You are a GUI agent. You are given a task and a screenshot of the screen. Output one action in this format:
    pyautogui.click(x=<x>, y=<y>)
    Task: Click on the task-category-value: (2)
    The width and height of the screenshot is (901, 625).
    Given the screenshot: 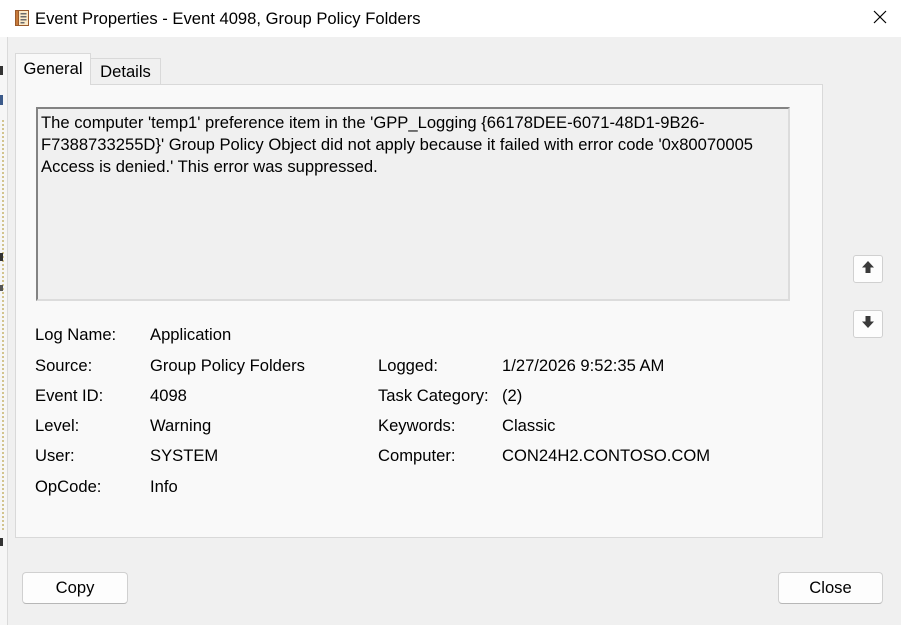 What is the action you would take?
    pyautogui.click(x=512, y=395)
    